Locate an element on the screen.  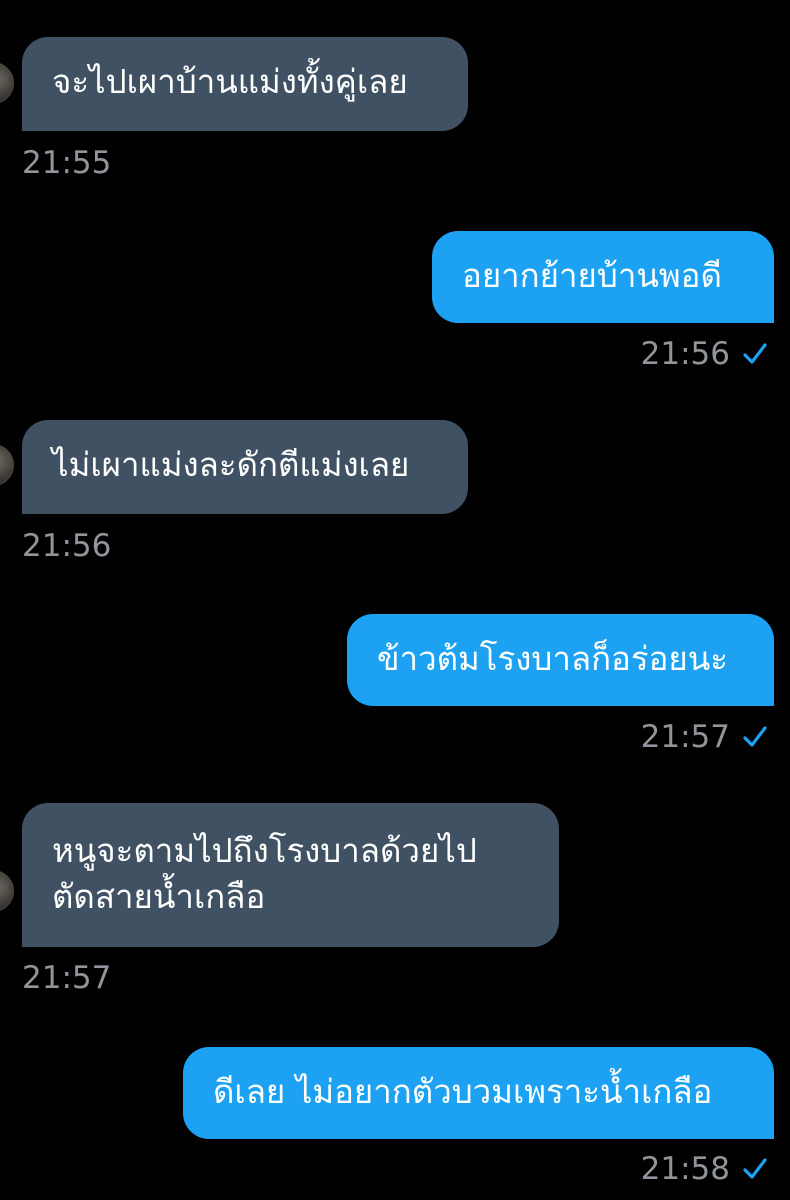
message-text: ไม่เผาแม่งละดักตีแม่งเลย is located at coordinates (231, 464).